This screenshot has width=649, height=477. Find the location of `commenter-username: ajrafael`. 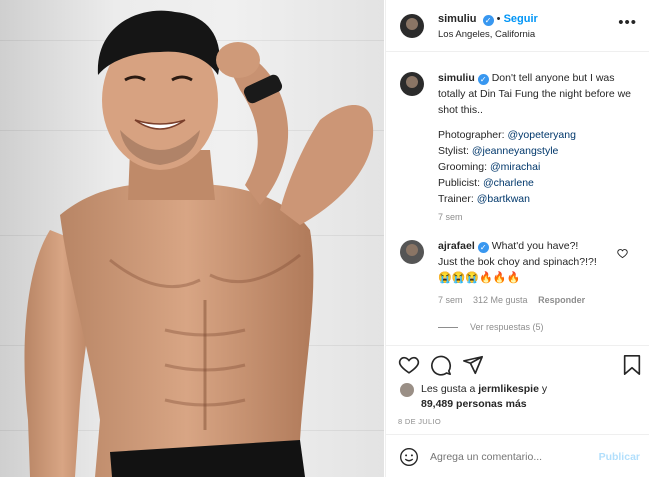

commenter-username: ajrafael is located at coordinates (456, 246).